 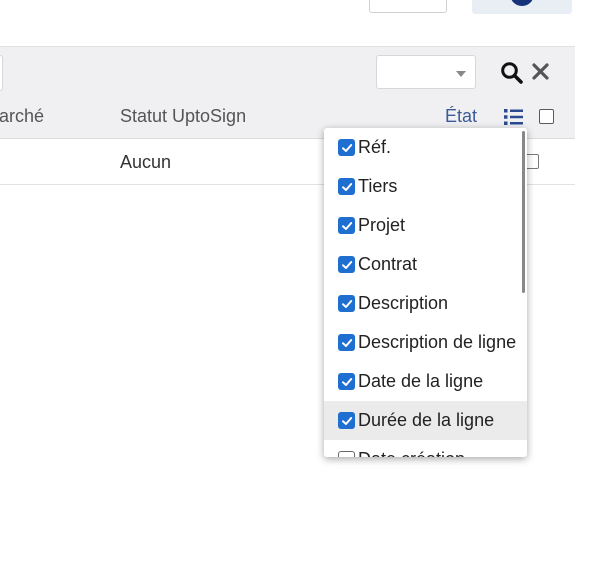 I want to click on column-option: Date de la ligne, so click(x=425, y=381).